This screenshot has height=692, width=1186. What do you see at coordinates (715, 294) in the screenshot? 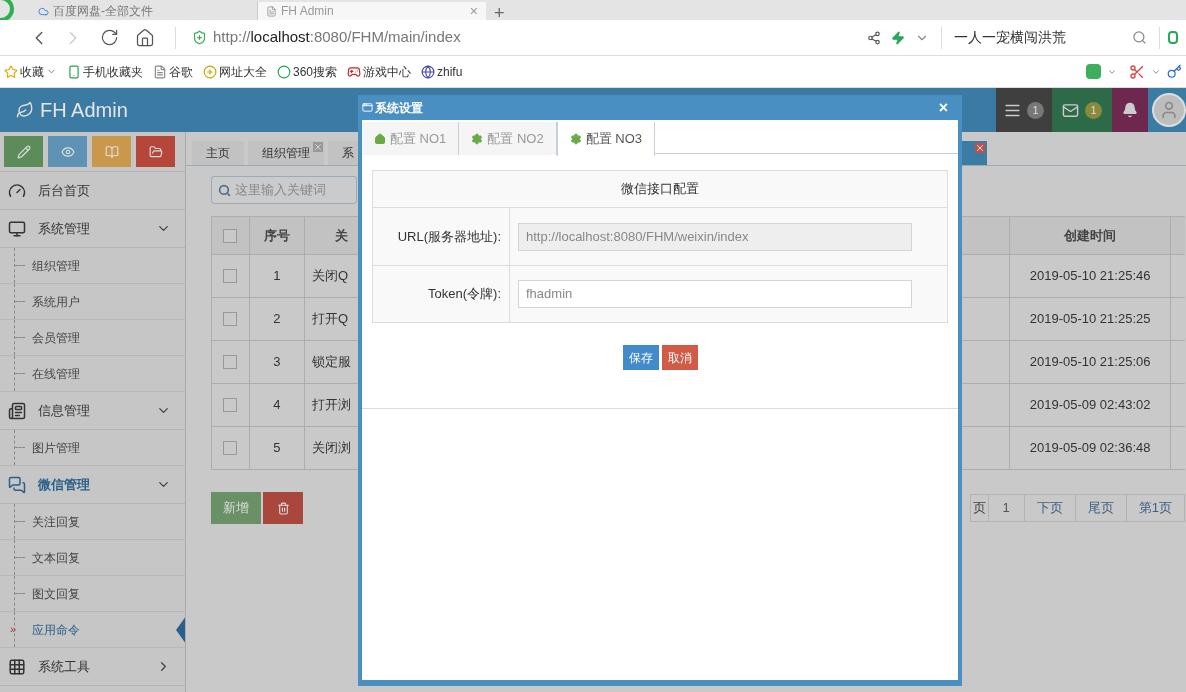
I see `input-field: fhadmin` at bounding box center [715, 294].